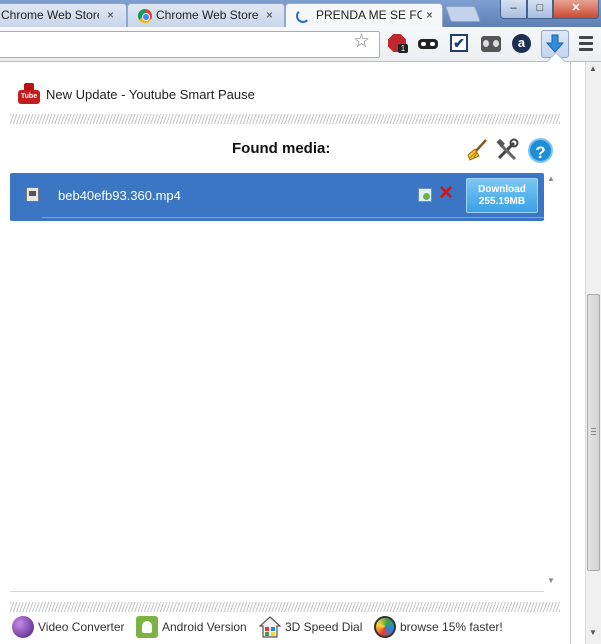  What do you see at coordinates (303, 16) in the screenshot?
I see `loading-spinner-icon` at bounding box center [303, 16].